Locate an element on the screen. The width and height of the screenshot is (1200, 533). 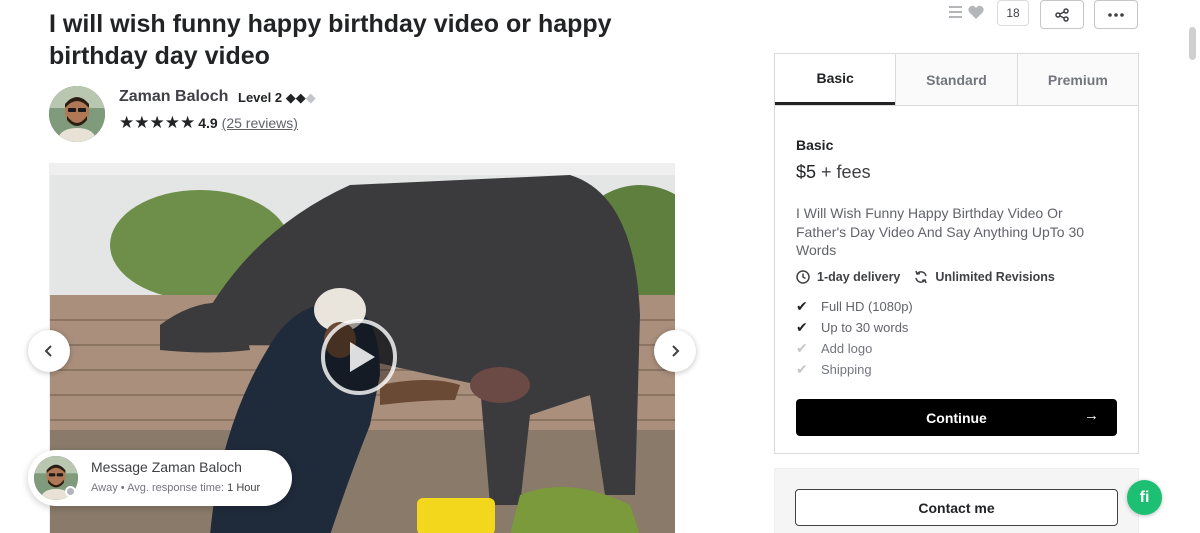
rating-score: 4.9 is located at coordinates (208, 123).